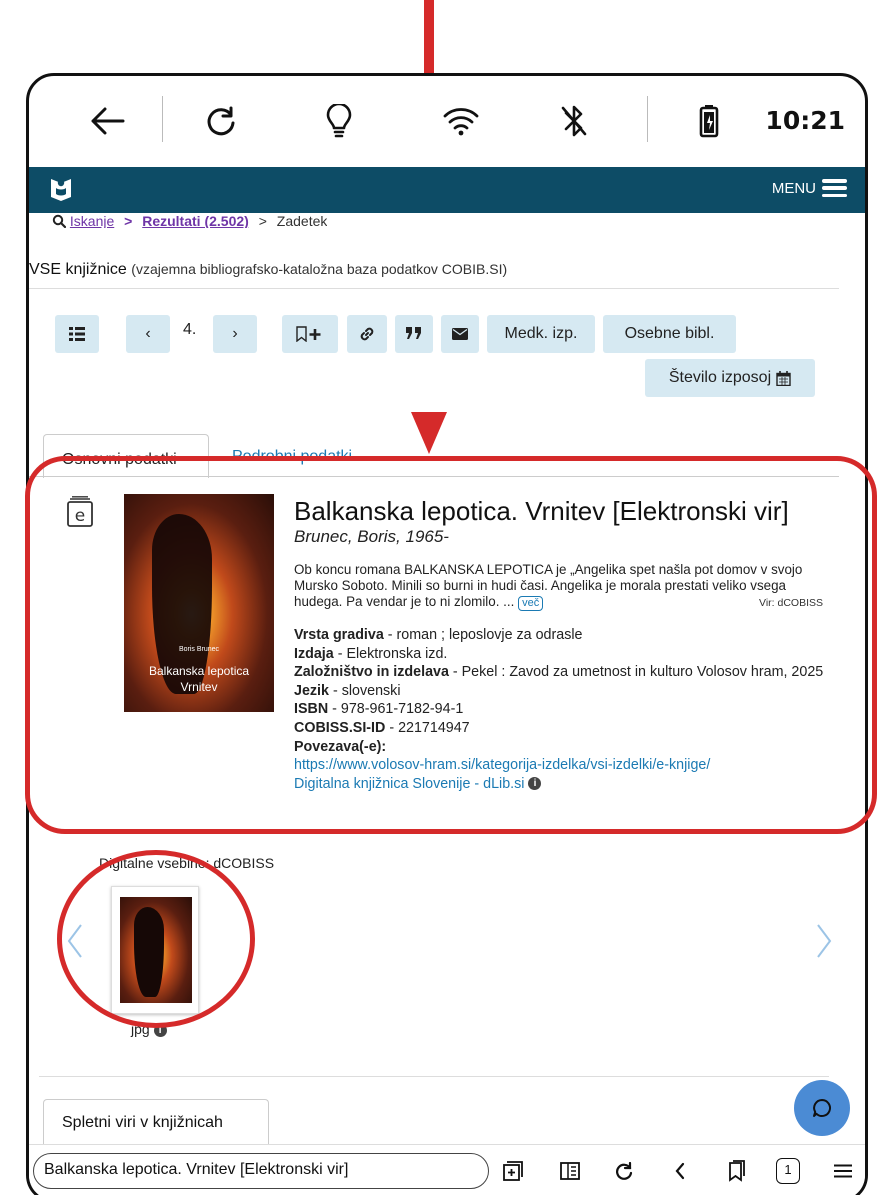 This screenshot has height=1195, width=883. Describe the element at coordinates (379, 709) in the screenshot. I see `isbn-row: ISBN - 978-961-7182-94-1` at that location.